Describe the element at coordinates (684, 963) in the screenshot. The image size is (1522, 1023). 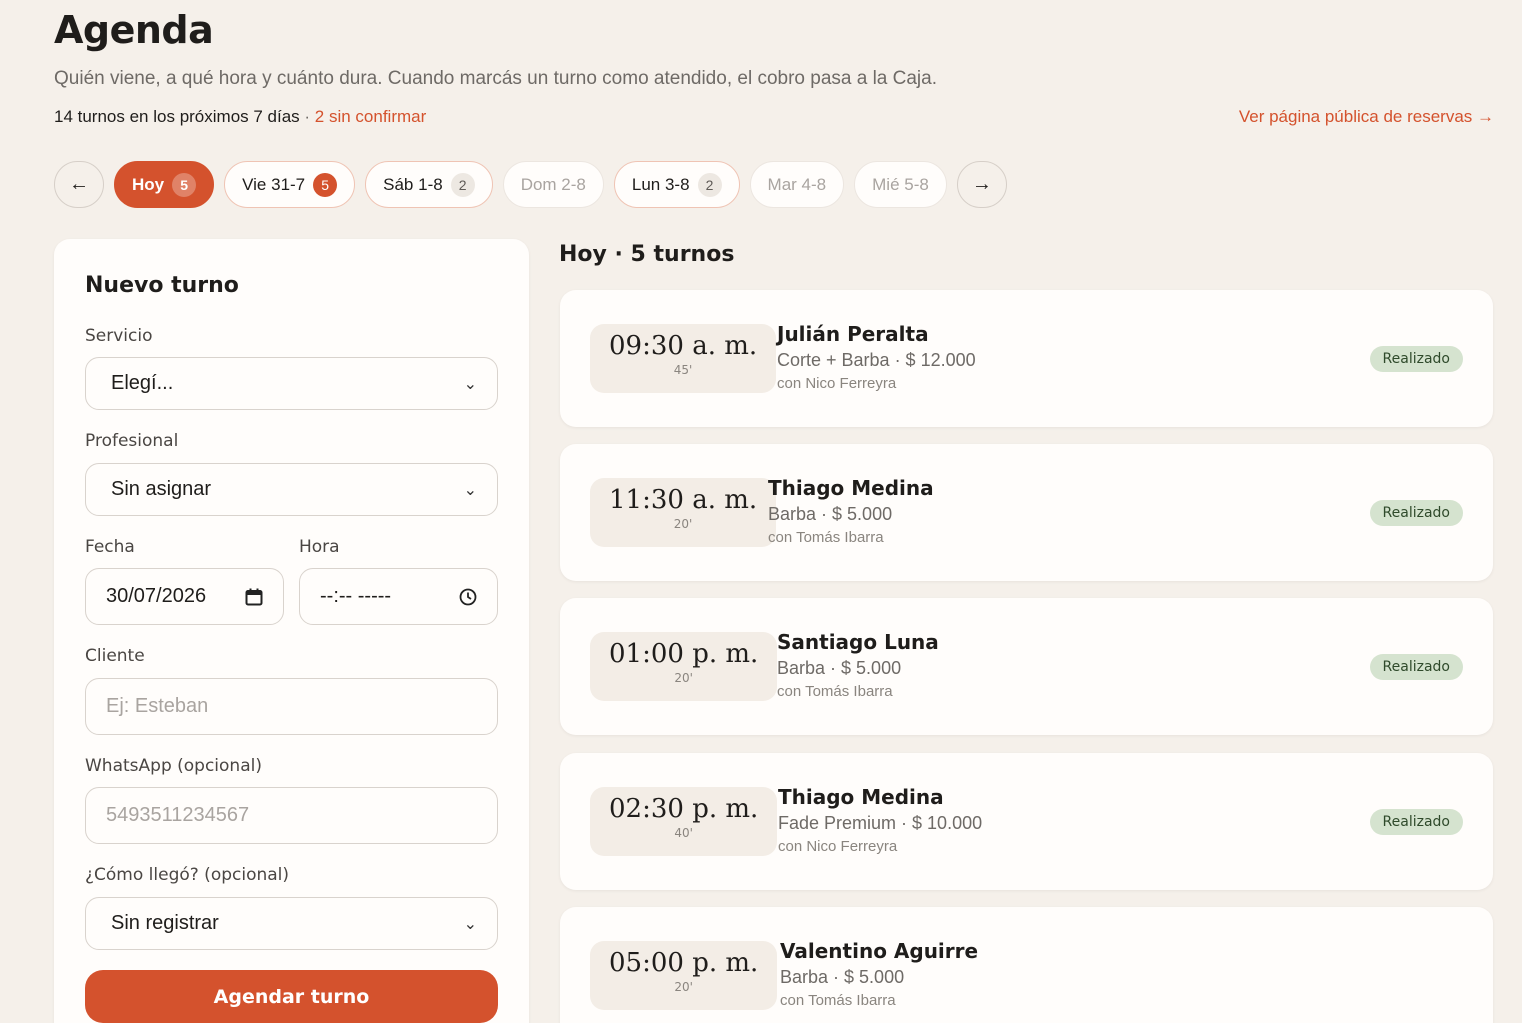
I see `appointment-time: 05:00 p. m.` at that location.